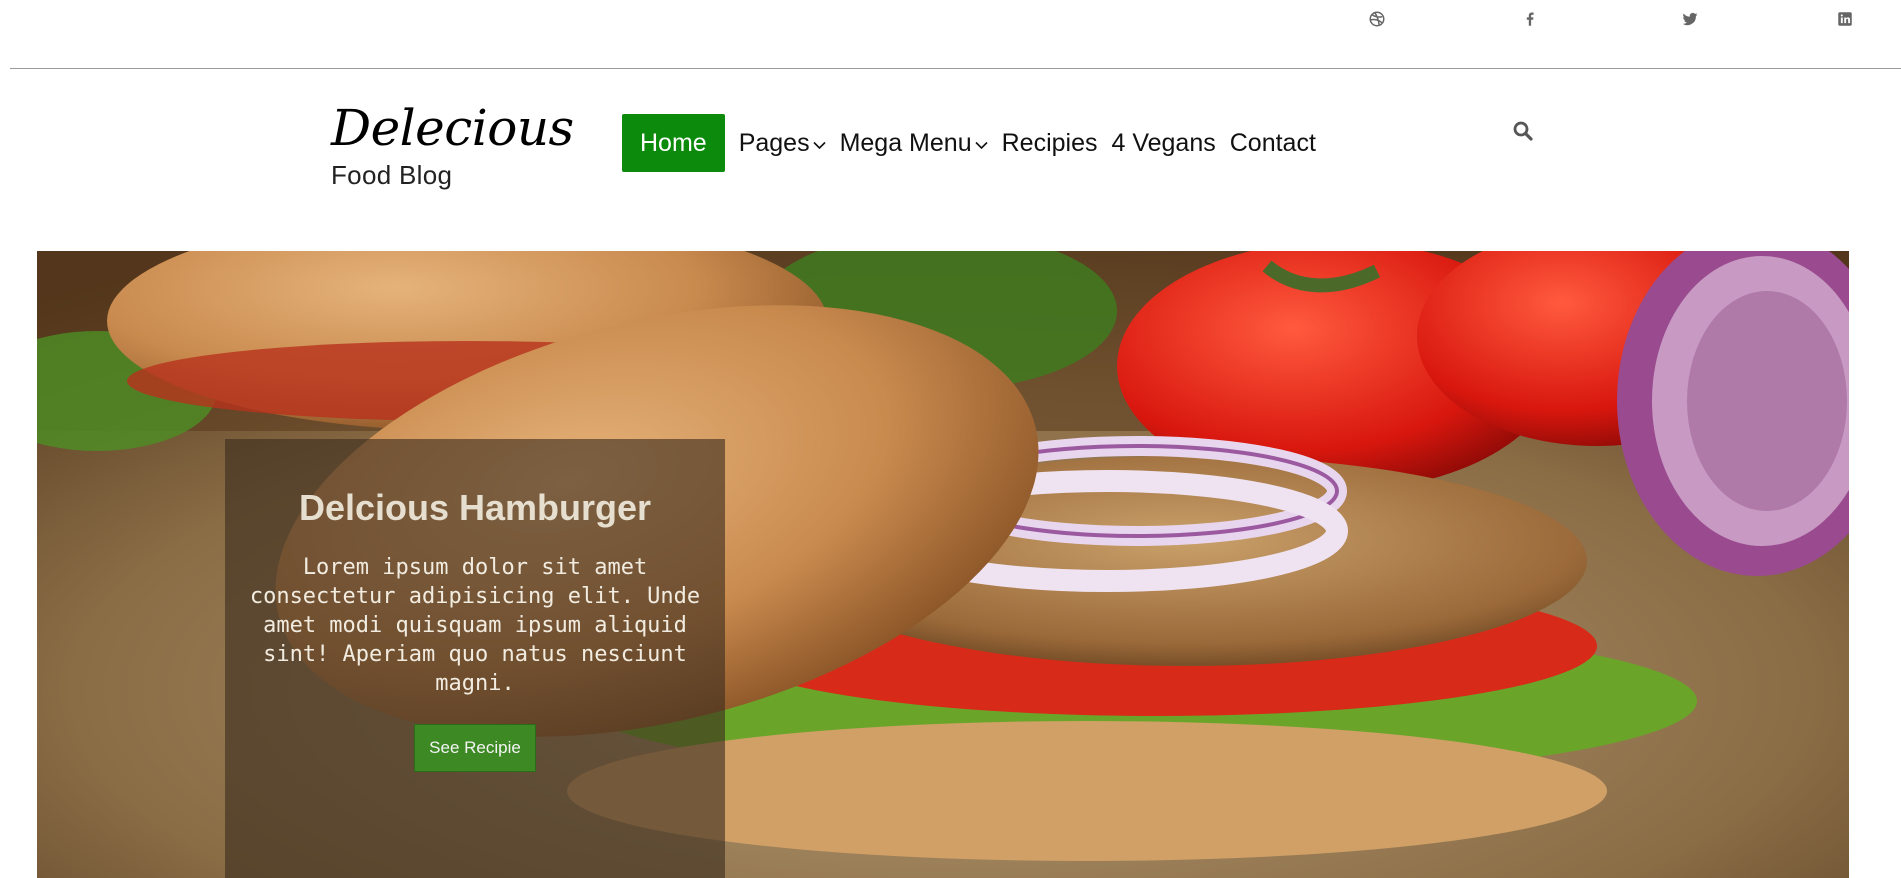 This screenshot has width=1901, height=878. I want to click on nav-item-label: Recipies, so click(1049, 142).